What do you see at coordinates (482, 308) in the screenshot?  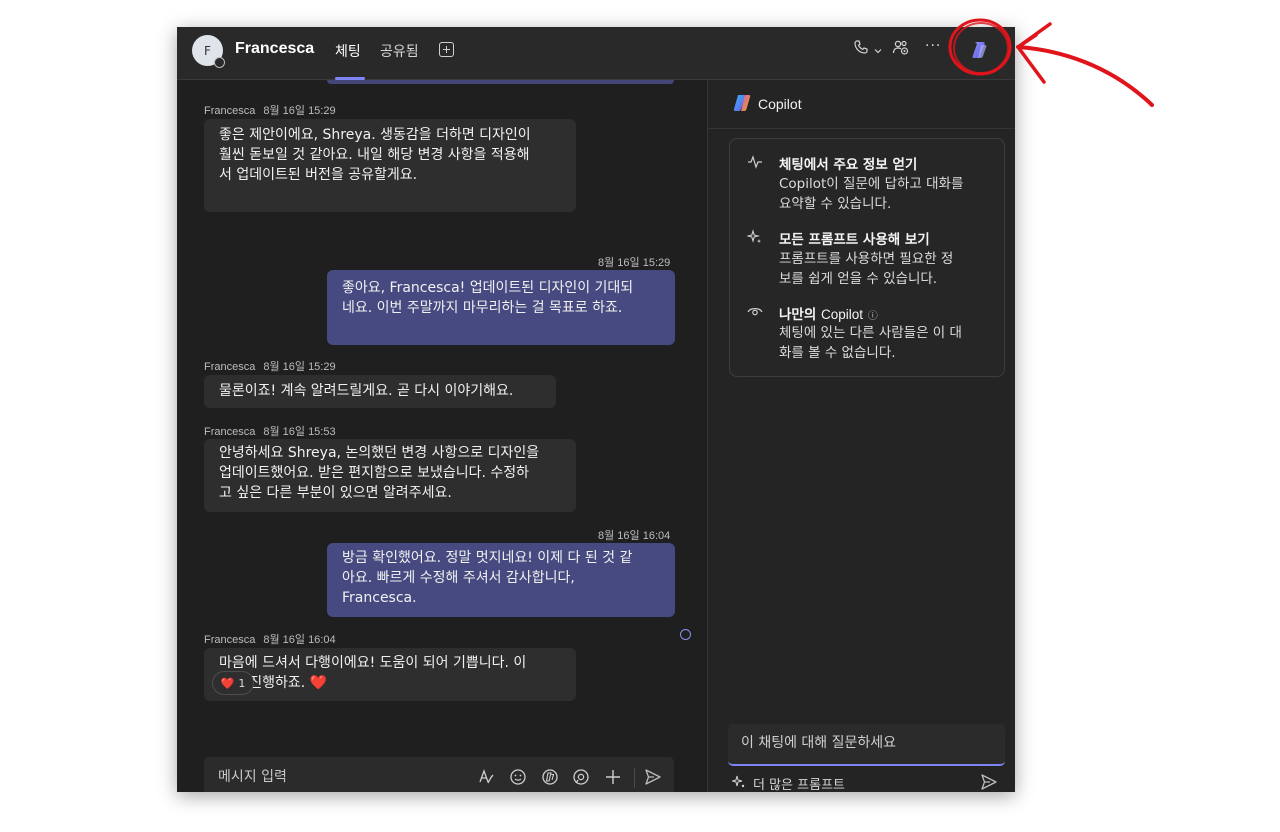 I see `message-line: 네요. 이번 주말까지 마무리하는 걸 목표로 하죠.` at bounding box center [482, 308].